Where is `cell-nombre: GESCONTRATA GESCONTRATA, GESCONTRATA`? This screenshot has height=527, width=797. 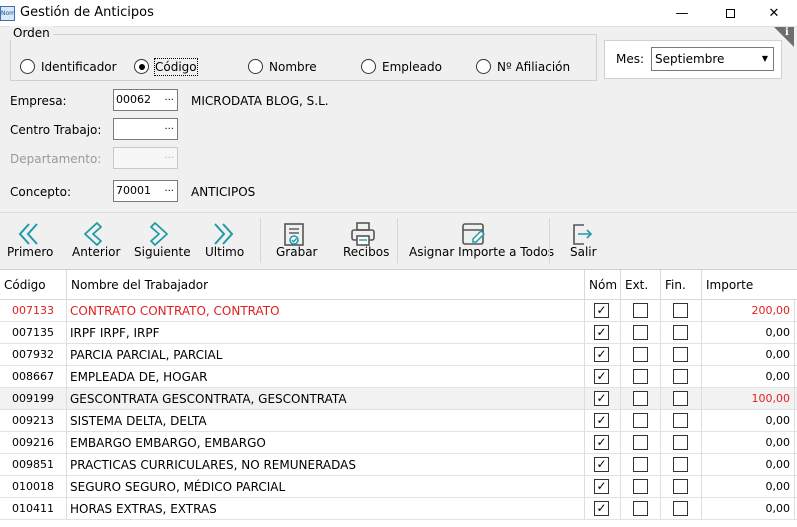 cell-nombre: GESCONTRATA GESCONTRATA, GESCONTRATA is located at coordinates (326, 399).